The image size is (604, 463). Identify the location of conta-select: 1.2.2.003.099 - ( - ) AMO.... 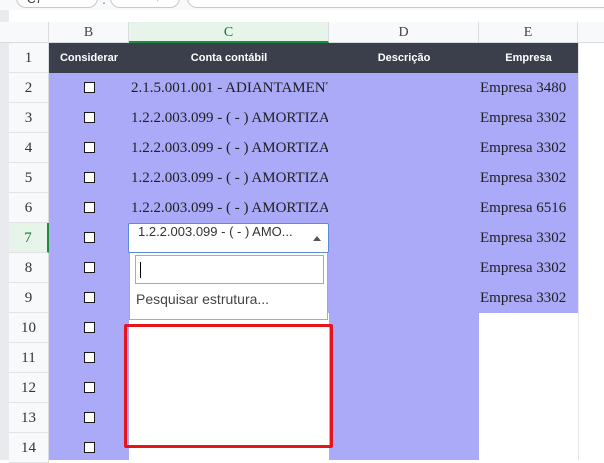
(228, 238).